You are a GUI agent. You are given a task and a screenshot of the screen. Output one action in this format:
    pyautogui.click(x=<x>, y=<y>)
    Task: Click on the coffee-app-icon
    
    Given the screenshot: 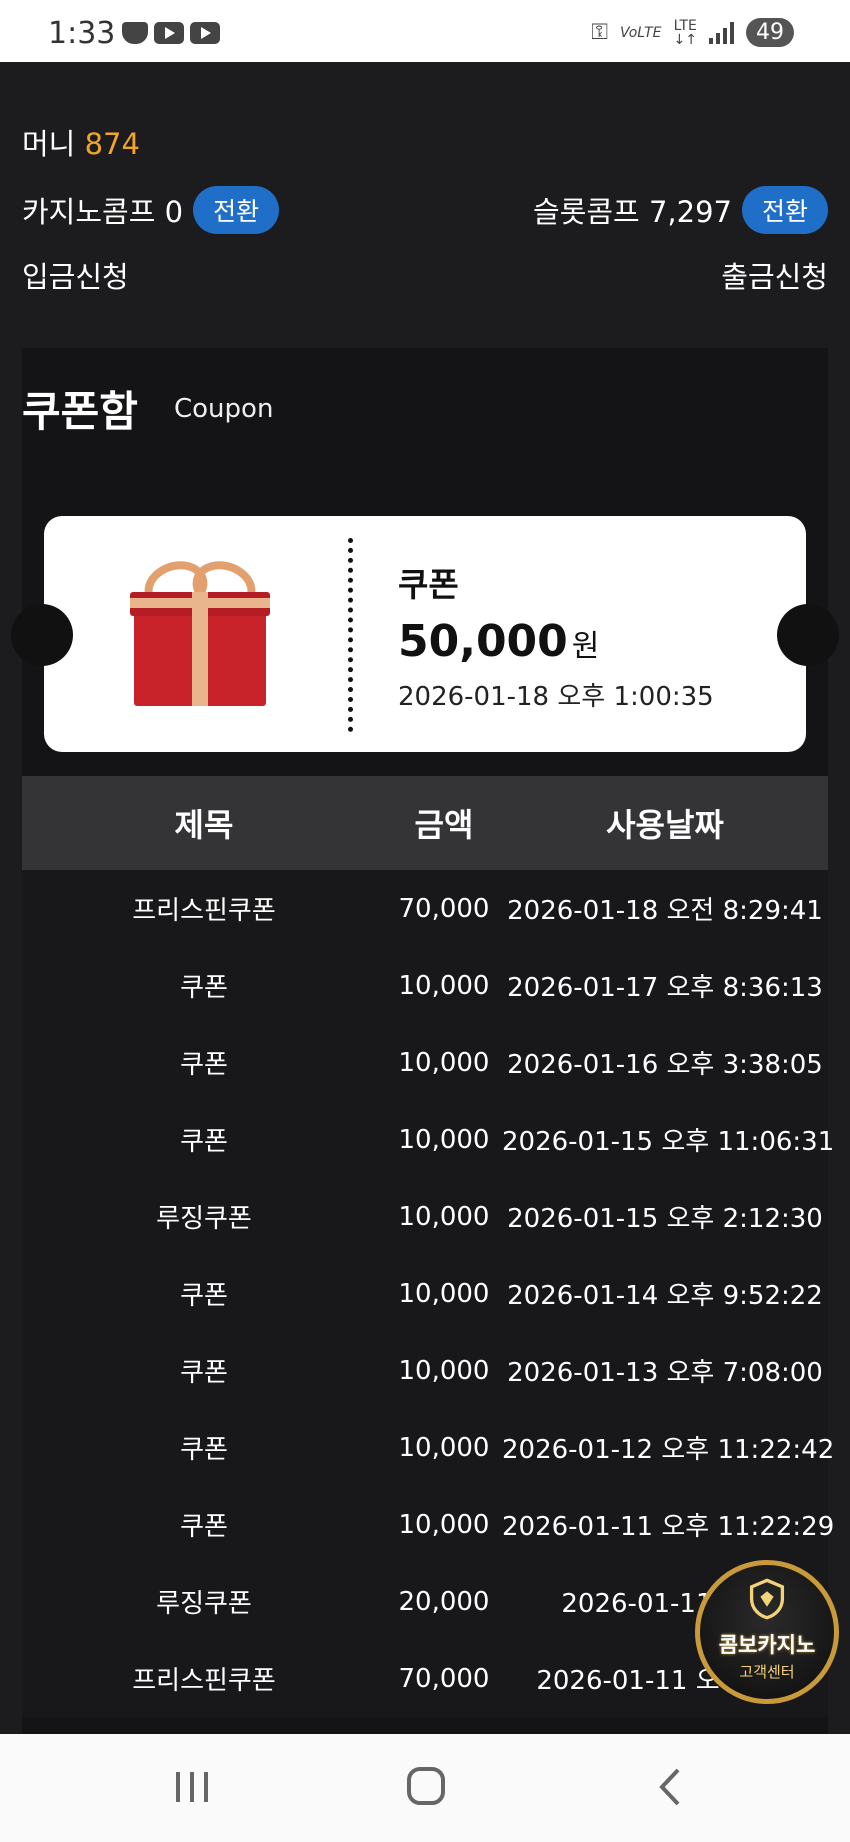 What is the action you would take?
    pyautogui.click(x=135, y=33)
    